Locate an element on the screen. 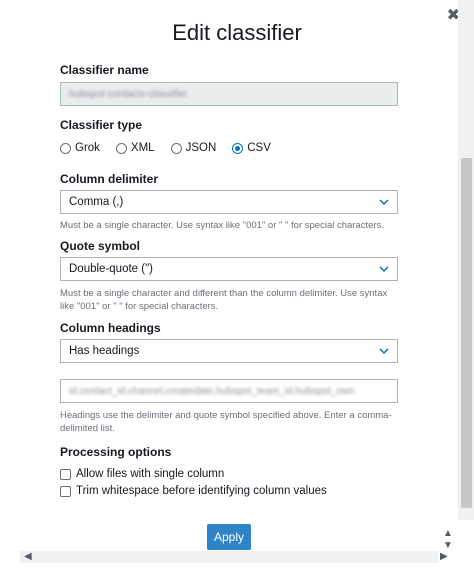  radio-json: JSON is located at coordinates (193, 148).